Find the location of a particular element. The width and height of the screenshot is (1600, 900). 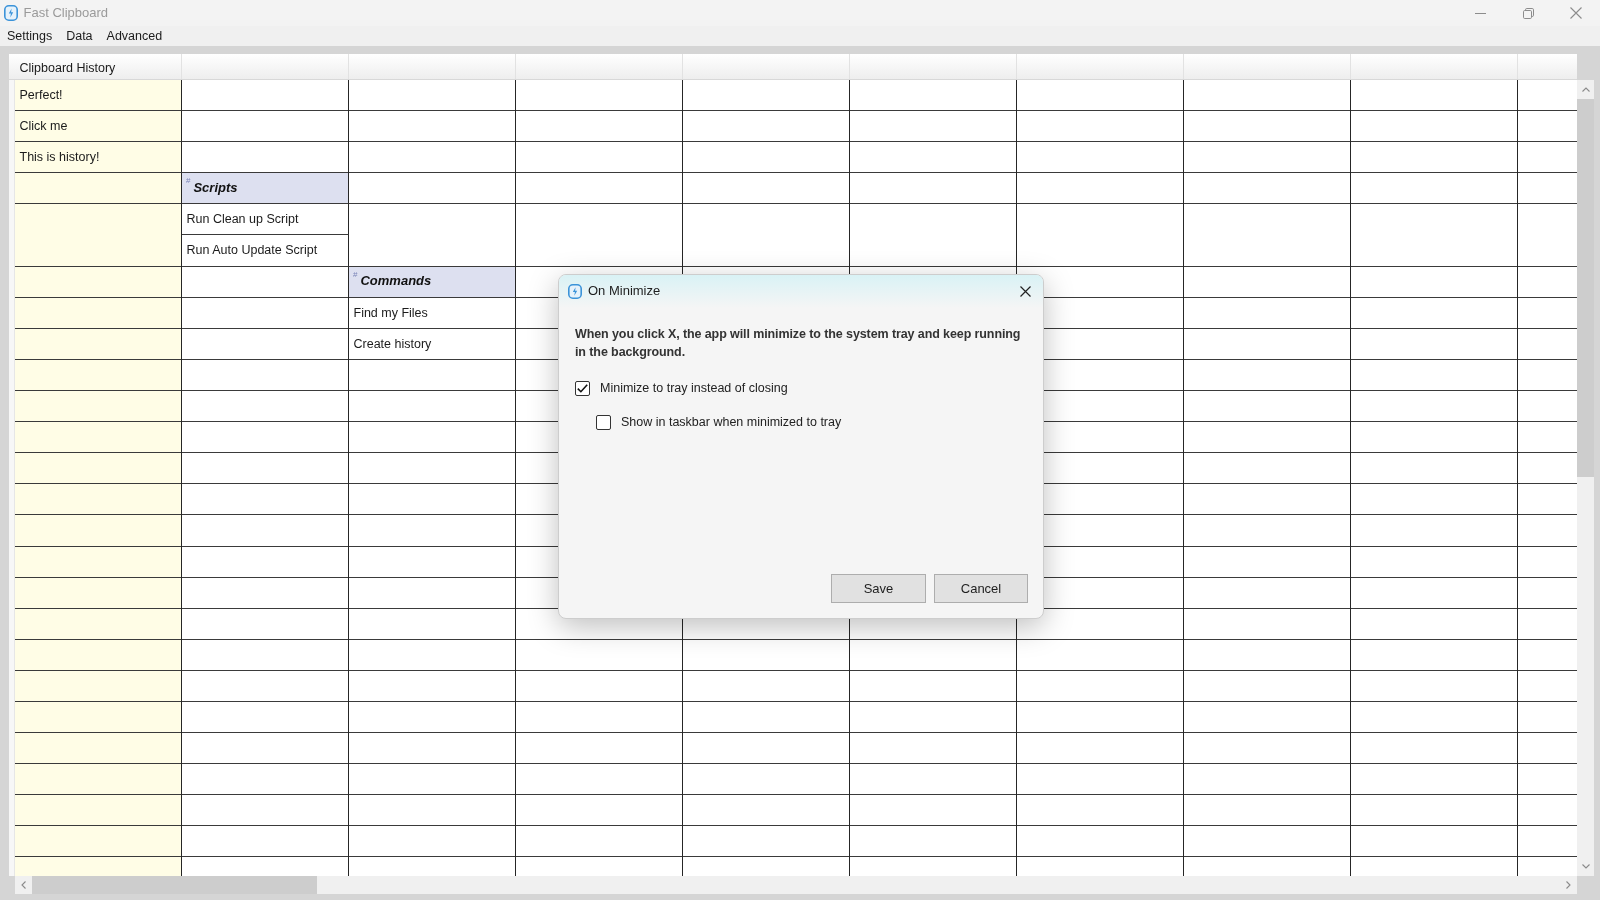

checkbox-label: Minimize to tray instead of closing is located at coordinates (694, 388).